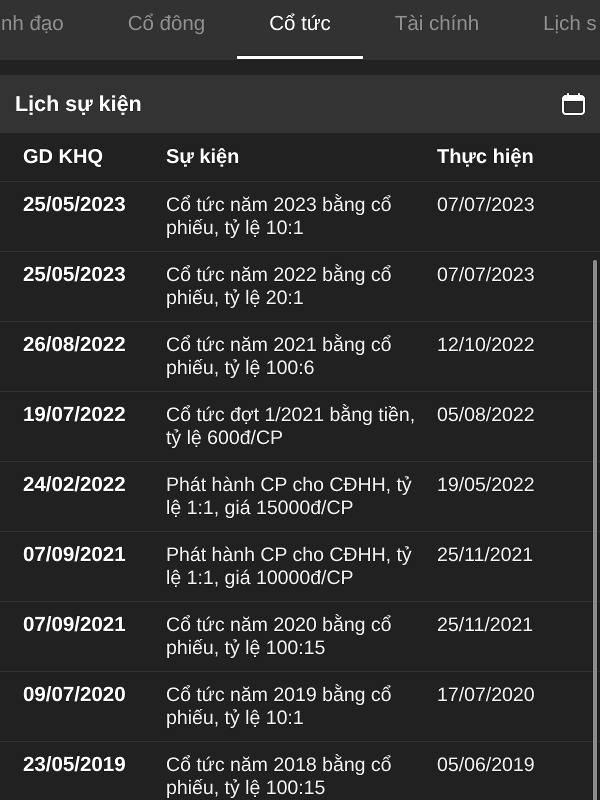 Image resolution: width=600 pixels, height=800 pixels. I want to click on column-header: Thực hiện, so click(486, 158).